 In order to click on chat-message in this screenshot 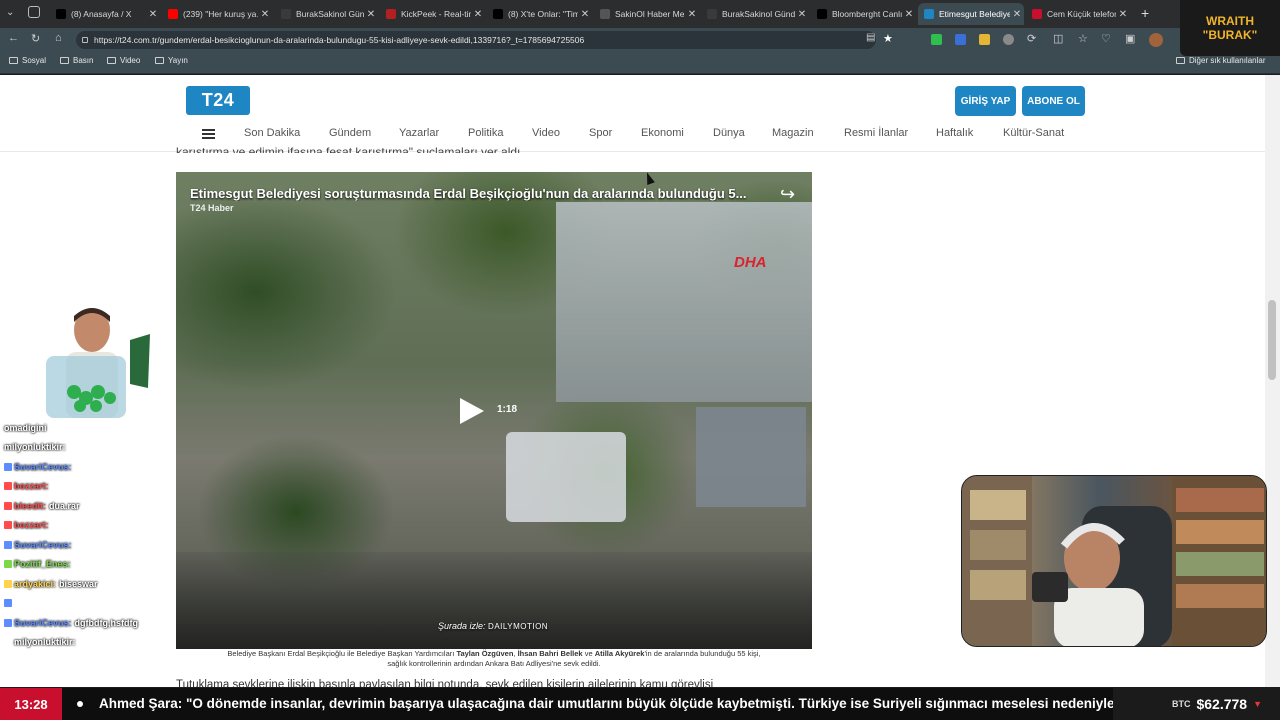, I will do `click(79, 604)`.